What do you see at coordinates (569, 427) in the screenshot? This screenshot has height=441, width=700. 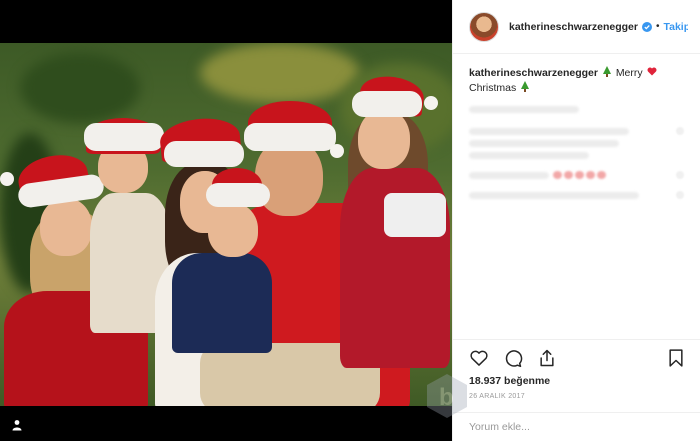 I see `comment-input` at bounding box center [569, 427].